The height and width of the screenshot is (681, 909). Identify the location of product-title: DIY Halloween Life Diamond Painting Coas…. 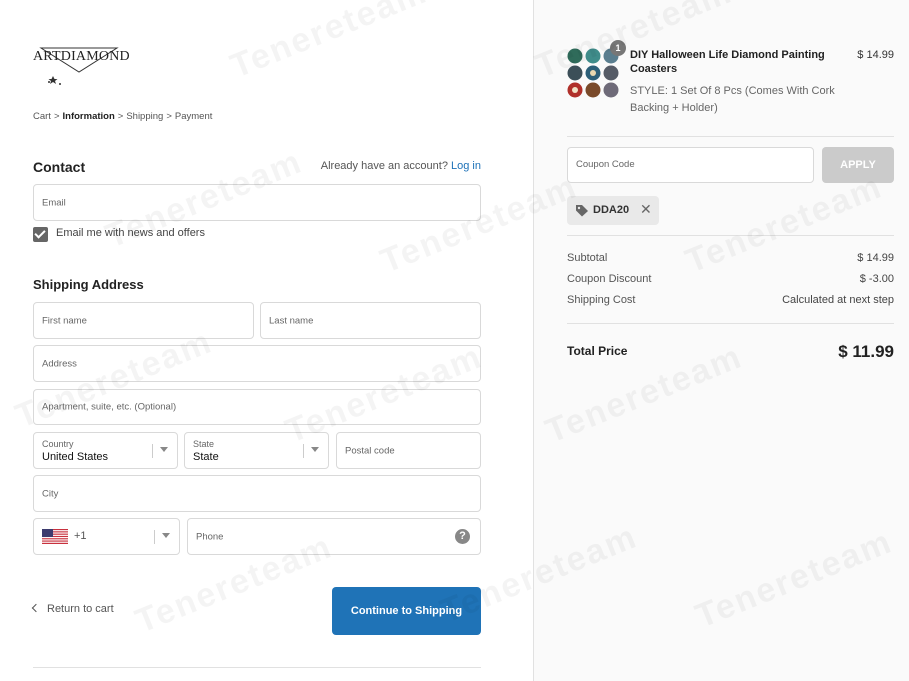
(727, 62).